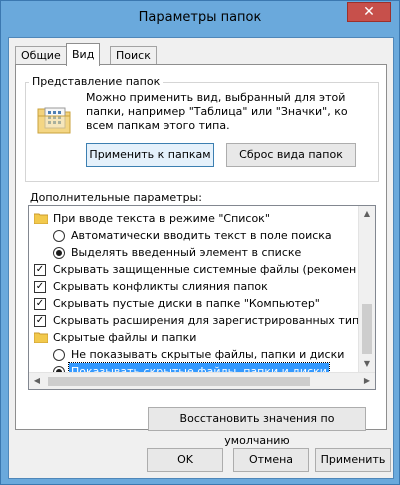 The width and height of the screenshot is (400, 485). I want to click on scroll-left-arrow-icon: ◀, so click(37, 381).